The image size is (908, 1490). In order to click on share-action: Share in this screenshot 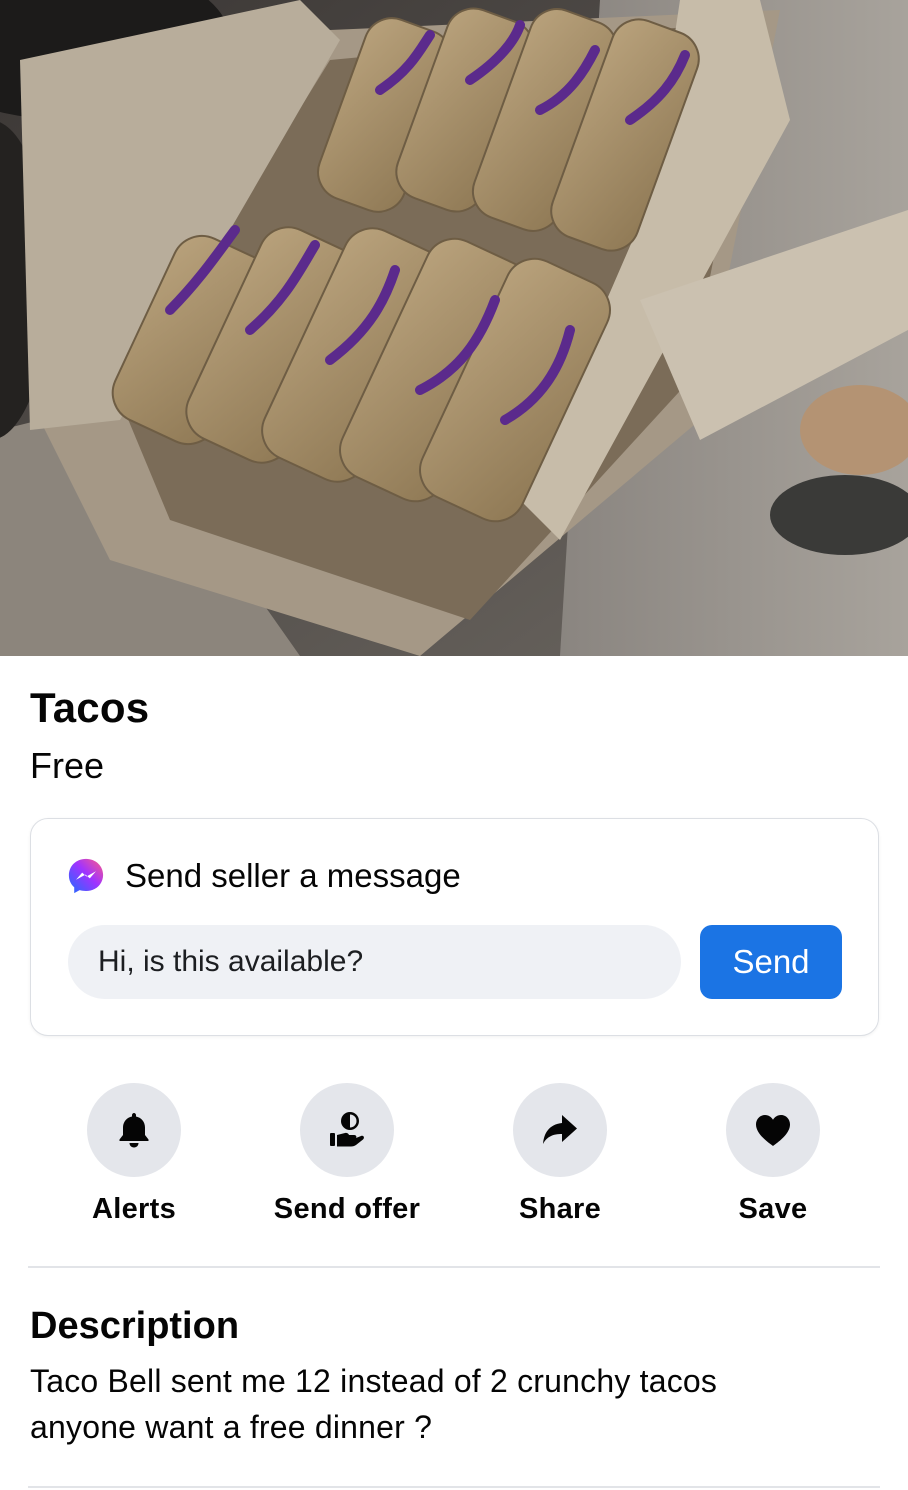, I will do `click(560, 1154)`.